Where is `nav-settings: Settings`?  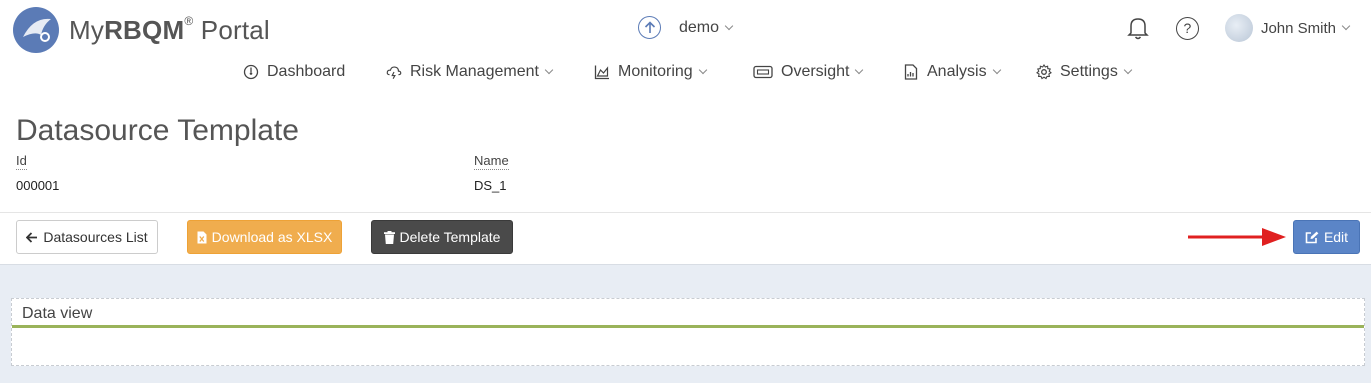
nav-settings: Settings is located at coordinates (1084, 72).